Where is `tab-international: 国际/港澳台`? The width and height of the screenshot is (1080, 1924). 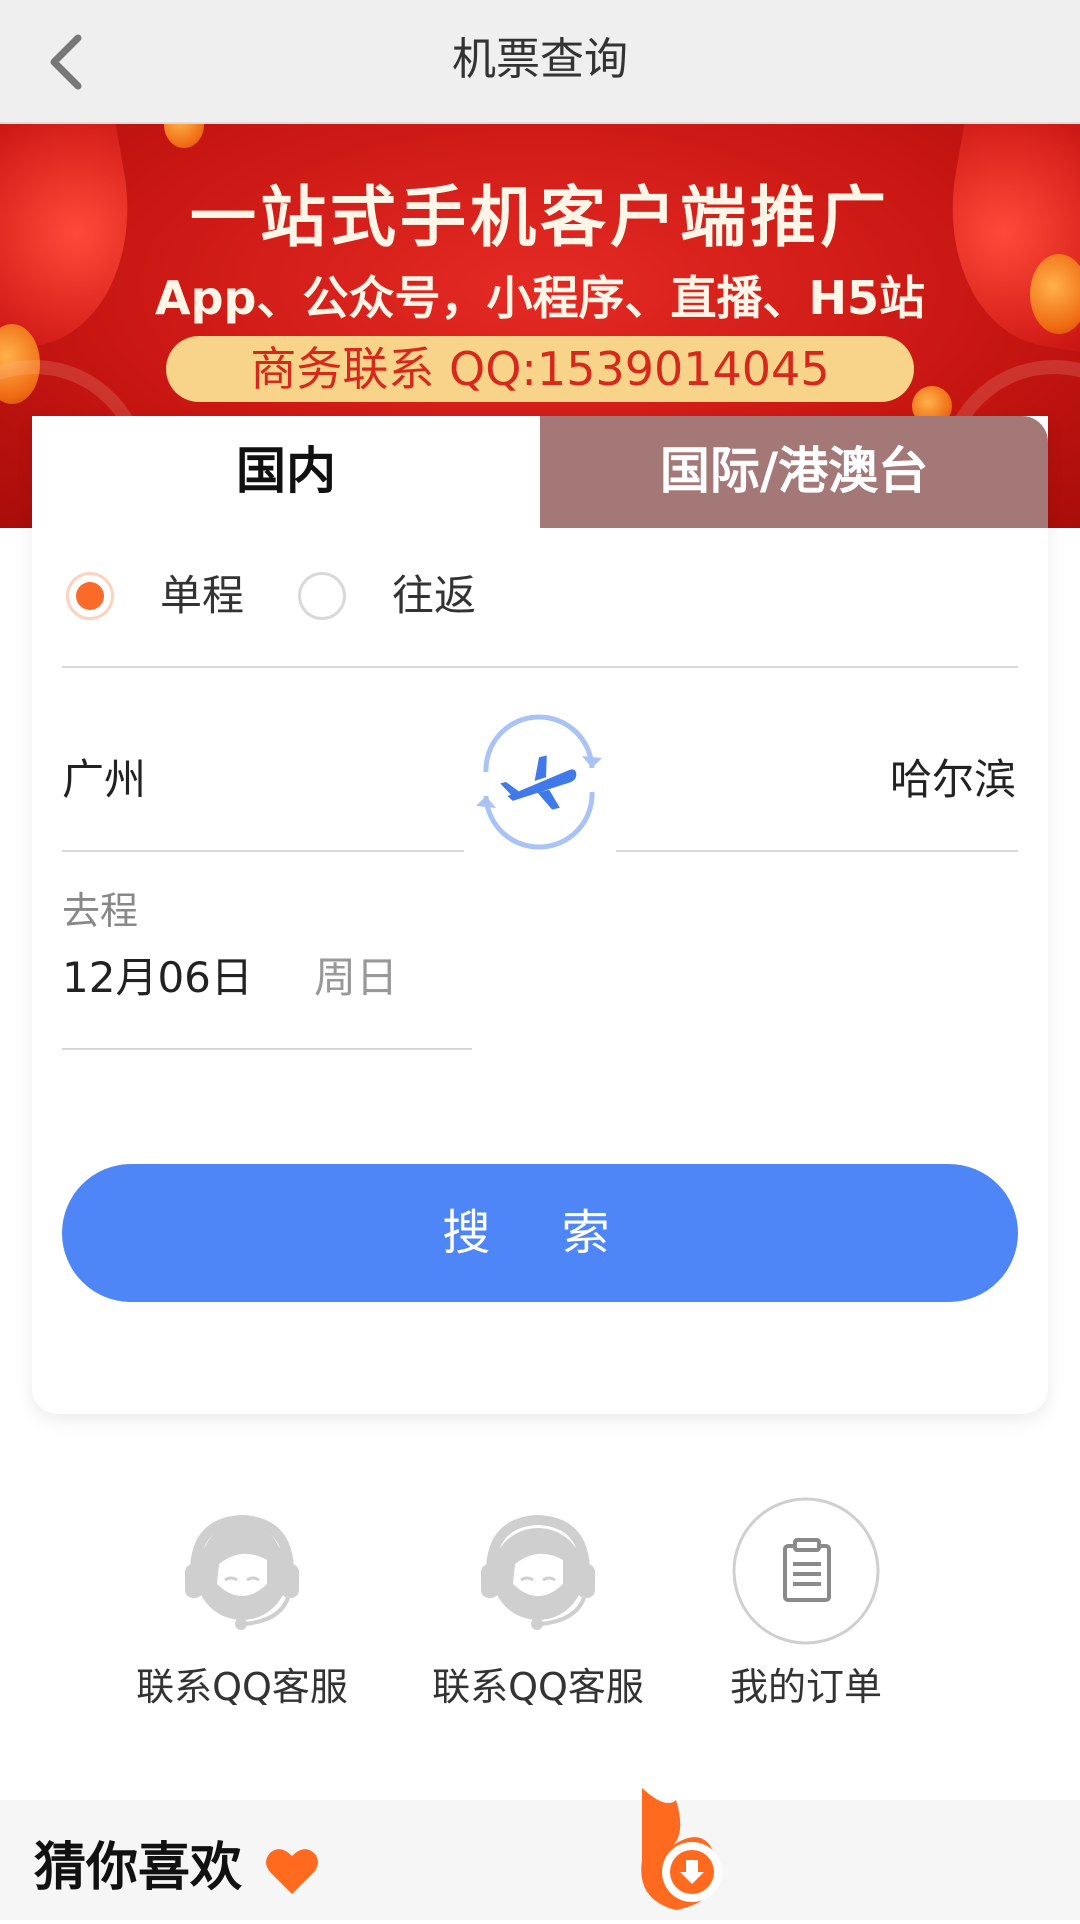
tab-international: 国际/港澳台 is located at coordinates (794, 472).